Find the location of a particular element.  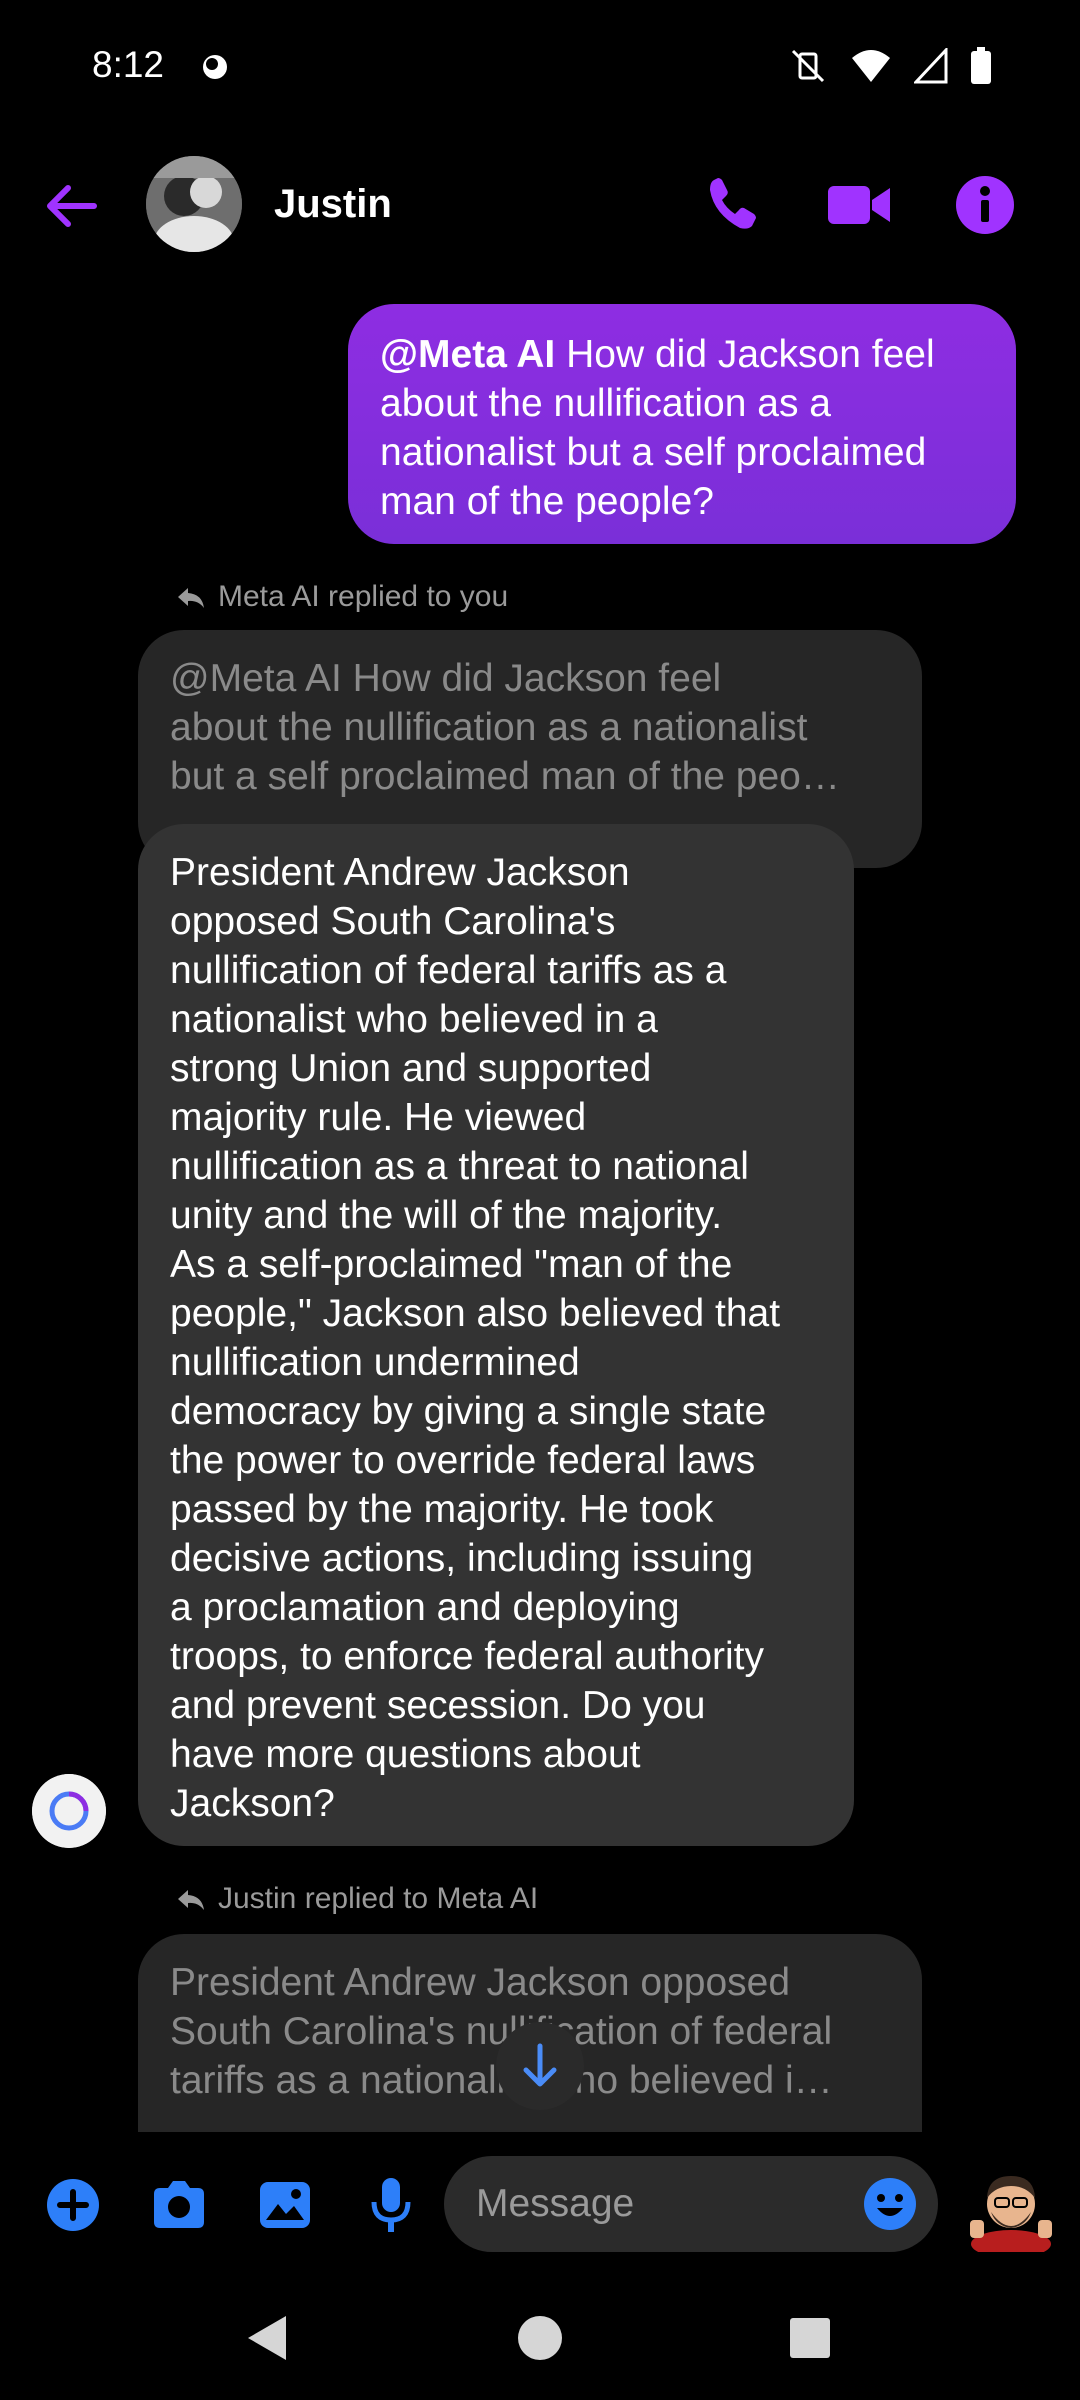

message-line: As a self-proclaimed "man of the is located at coordinates (451, 1264).